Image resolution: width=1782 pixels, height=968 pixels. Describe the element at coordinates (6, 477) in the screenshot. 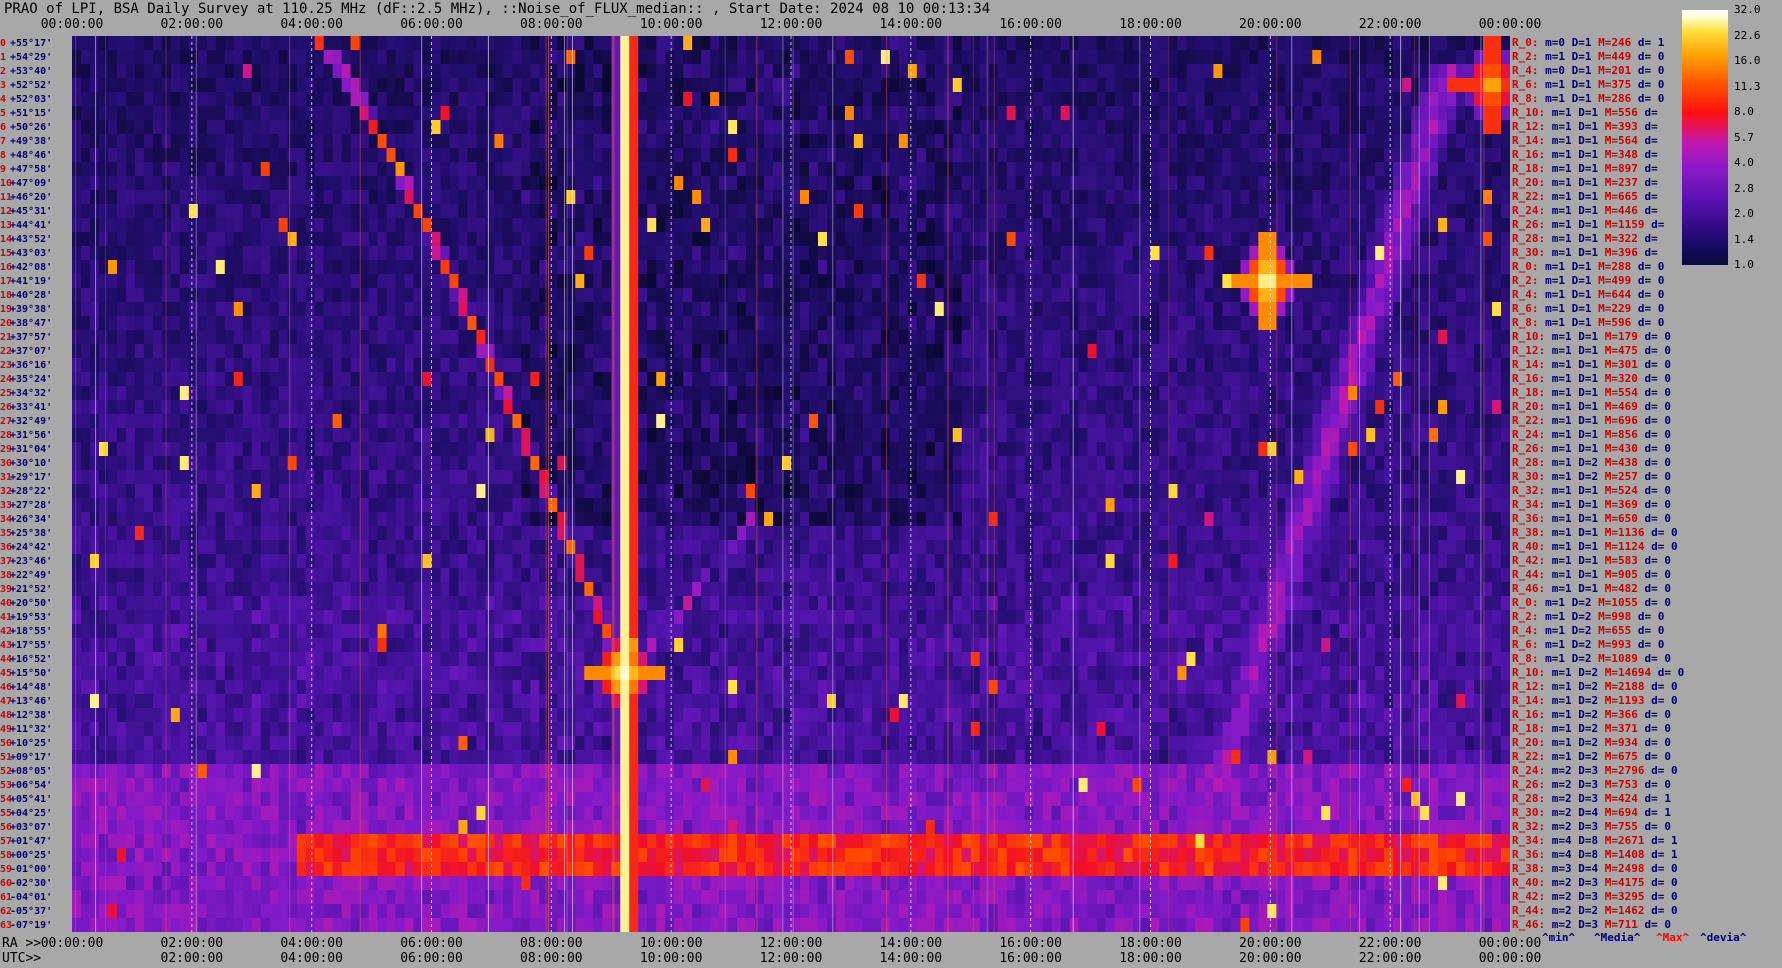

I see `row-index: 31` at that location.